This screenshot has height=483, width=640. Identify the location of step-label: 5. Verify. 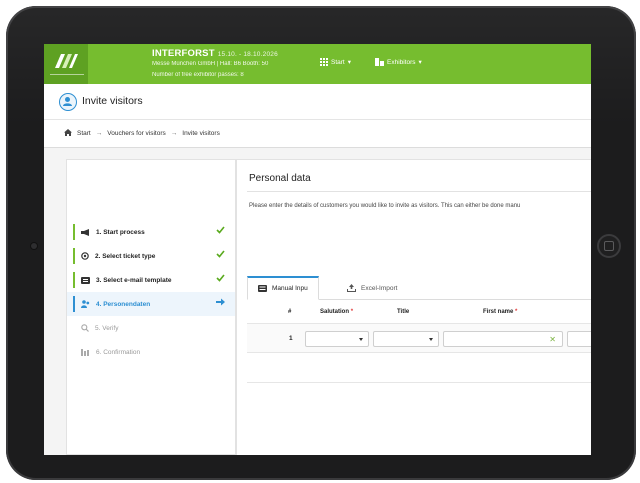
(107, 328).